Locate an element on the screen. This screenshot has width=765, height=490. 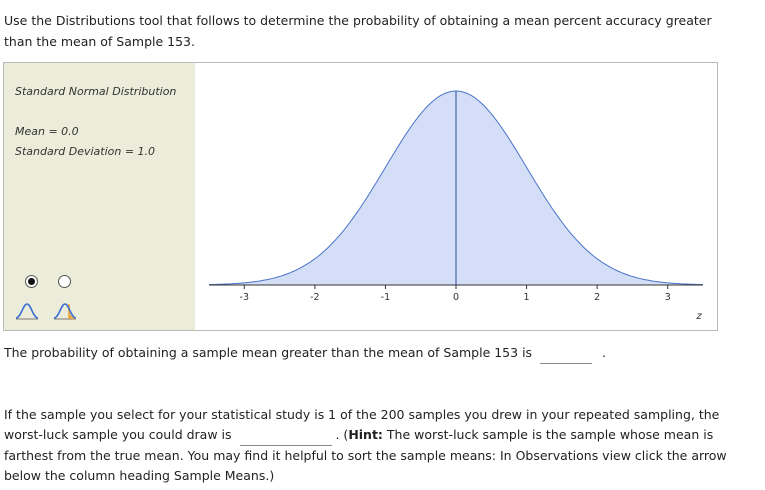
probability-answer-field is located at coordinates (566, 353).